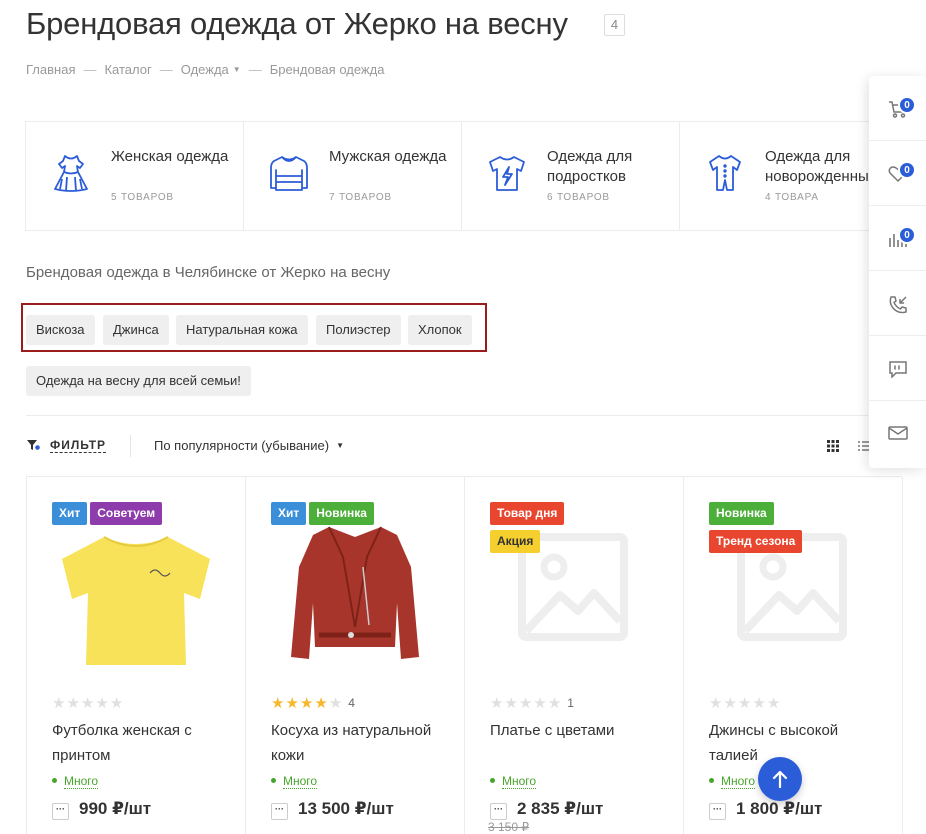 Image resolution: width=926 pixels, height=834 pixels. What do you see at coordinates (907, 235) in the screenshot?
I see `compare-count-badge: 0` at bounding box center [907, 235].